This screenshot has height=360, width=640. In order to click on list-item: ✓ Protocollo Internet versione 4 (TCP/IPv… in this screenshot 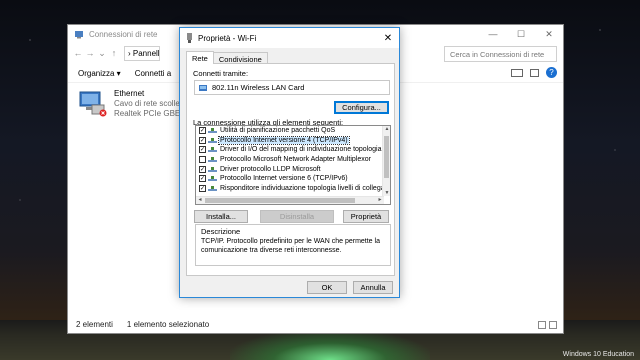, I will do `click(293, 140)`.